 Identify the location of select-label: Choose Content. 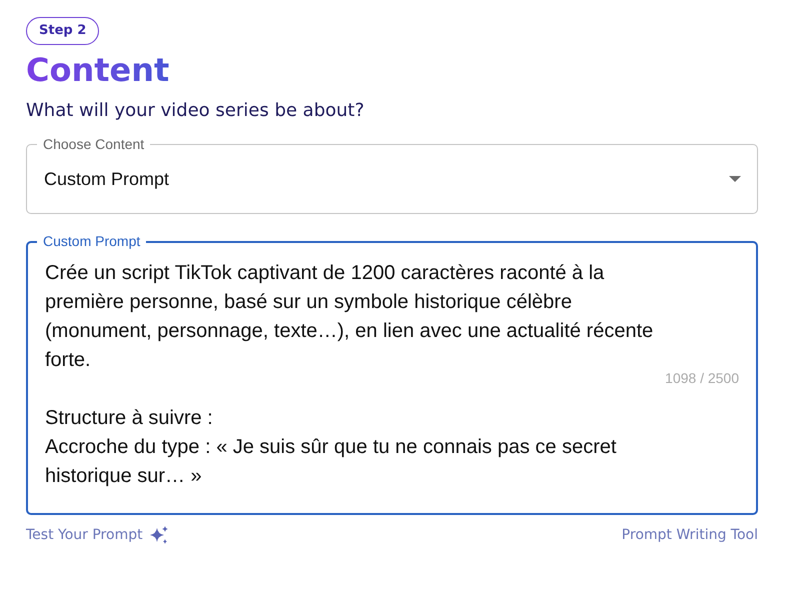
(93, 144).